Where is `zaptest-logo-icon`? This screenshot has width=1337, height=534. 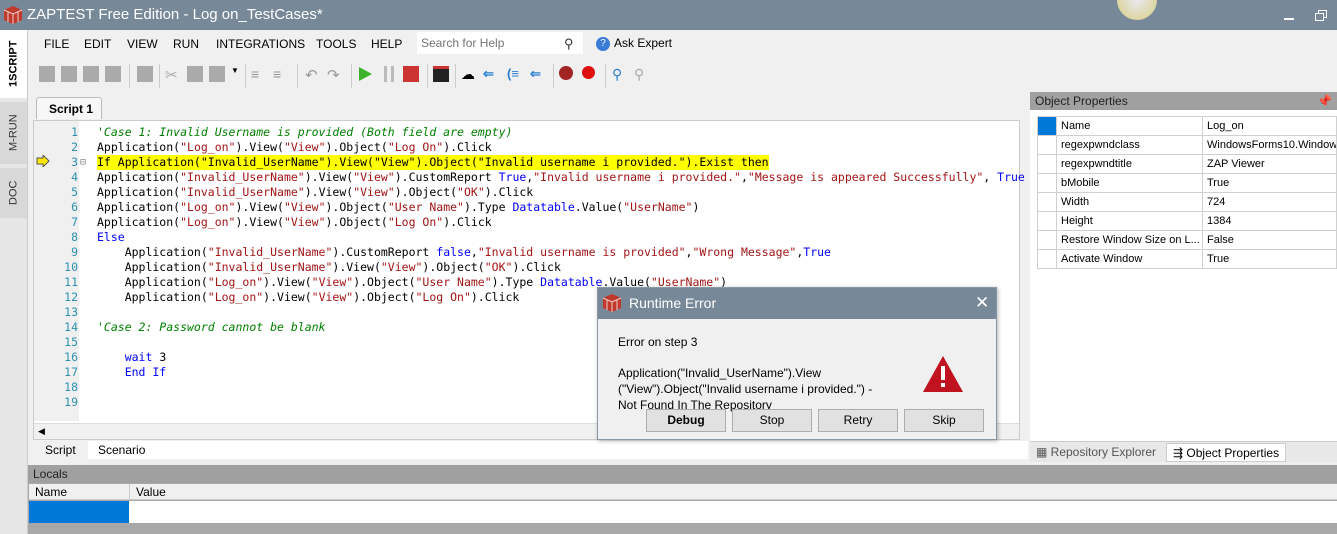
zaptest-logo-icon is located at coordinates (612, 303).